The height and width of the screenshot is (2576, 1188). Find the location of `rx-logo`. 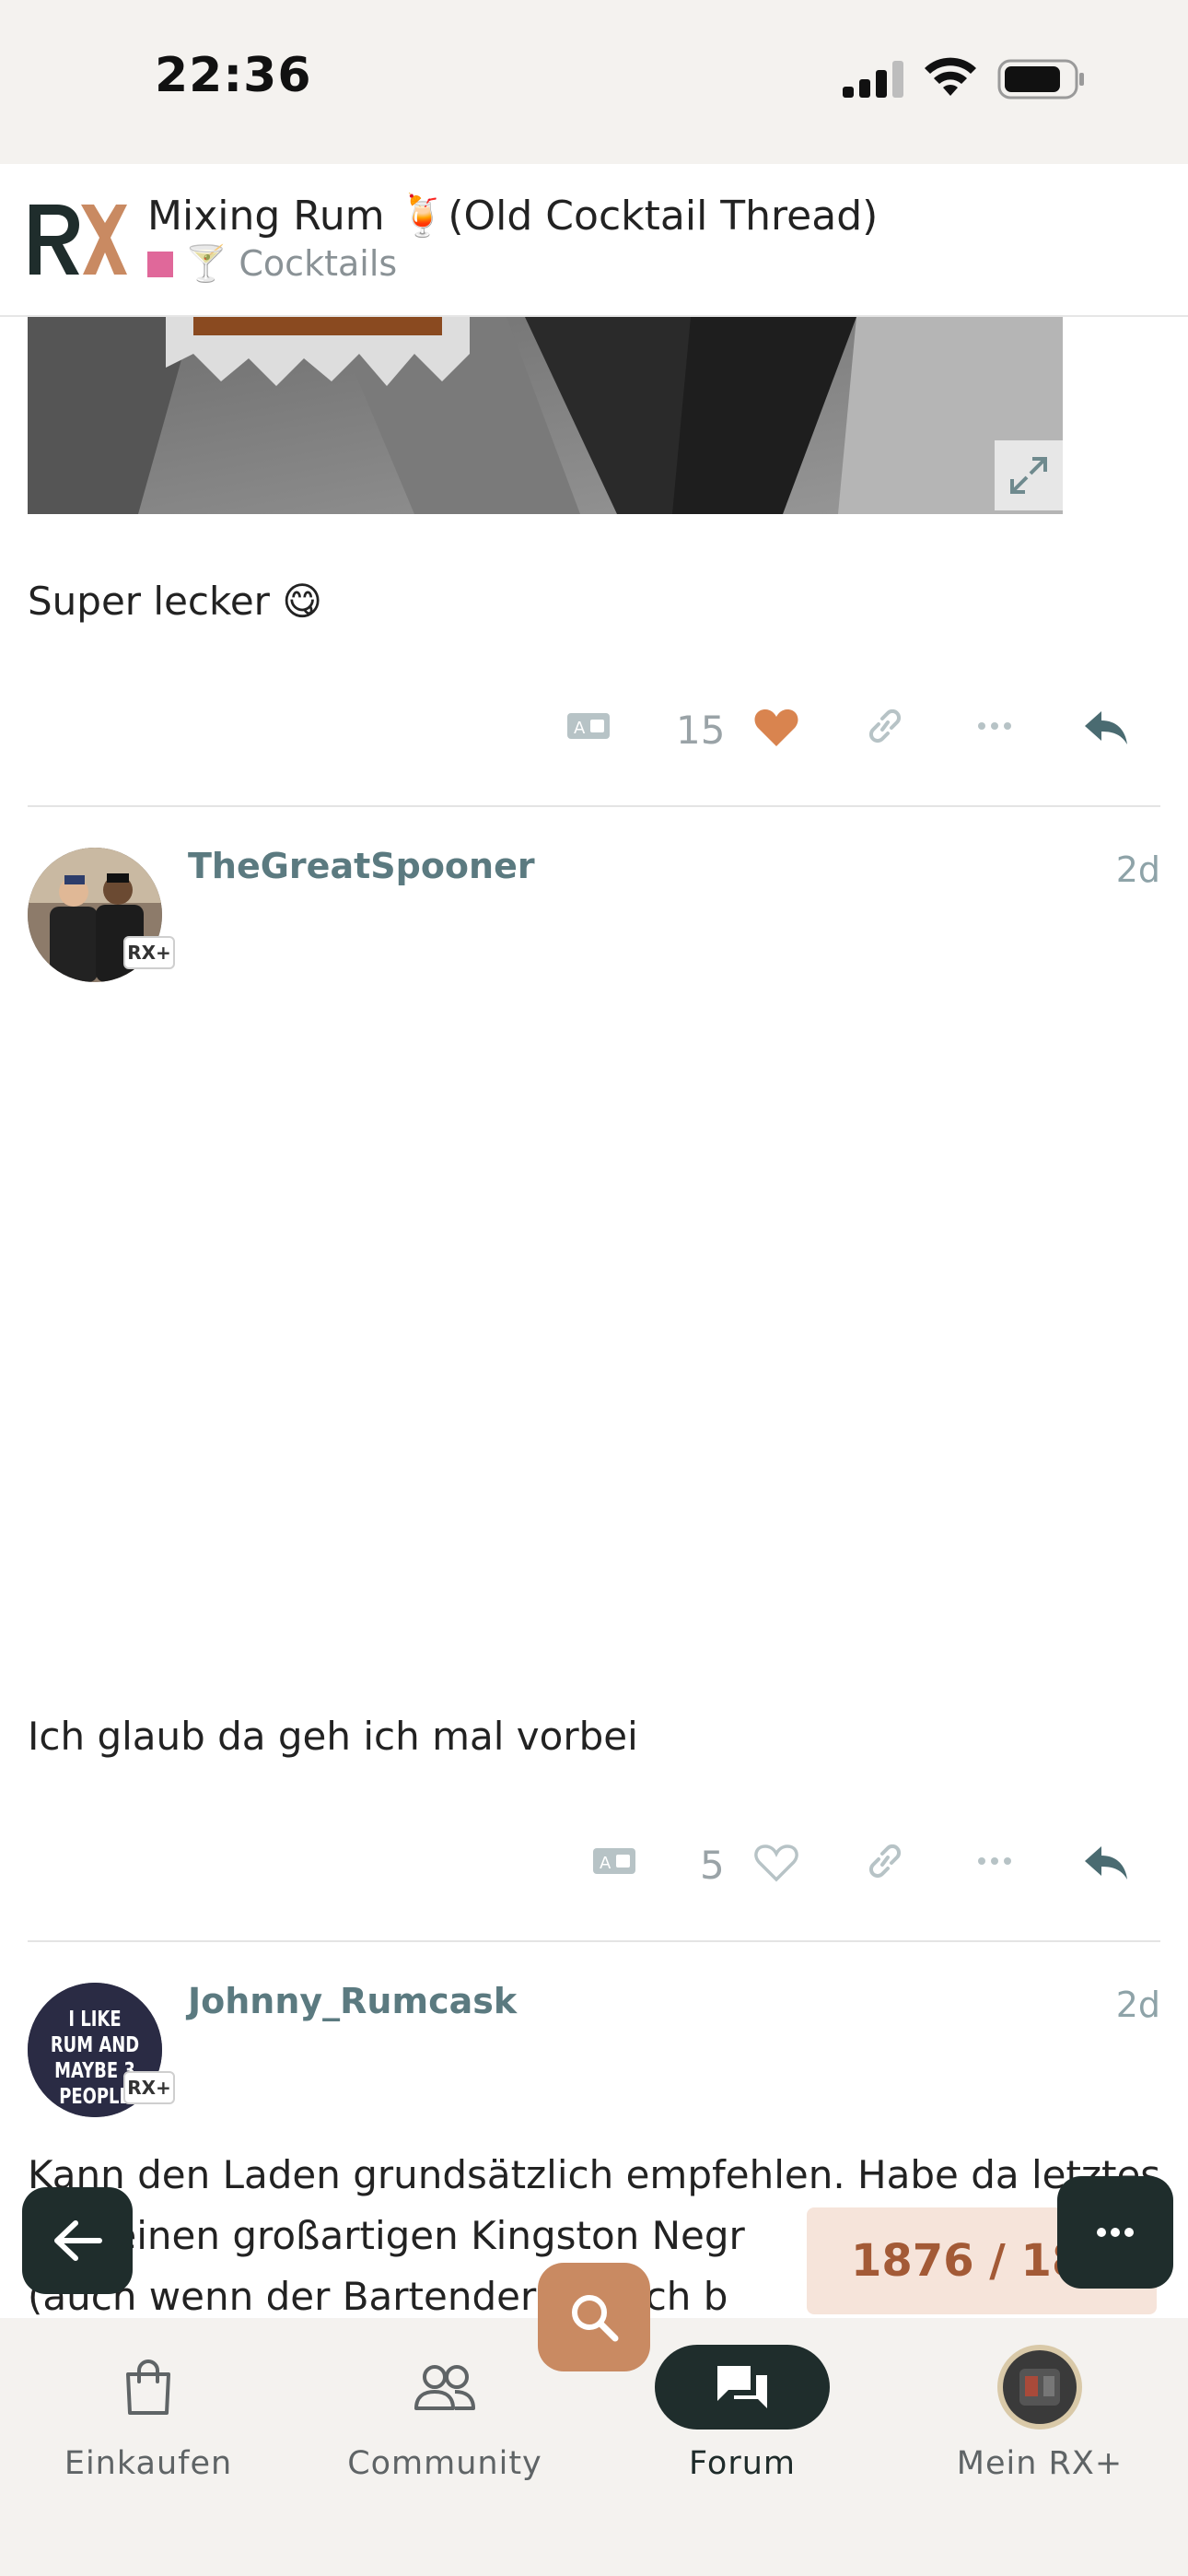

rx-logo is located at coordinates (77, 239).